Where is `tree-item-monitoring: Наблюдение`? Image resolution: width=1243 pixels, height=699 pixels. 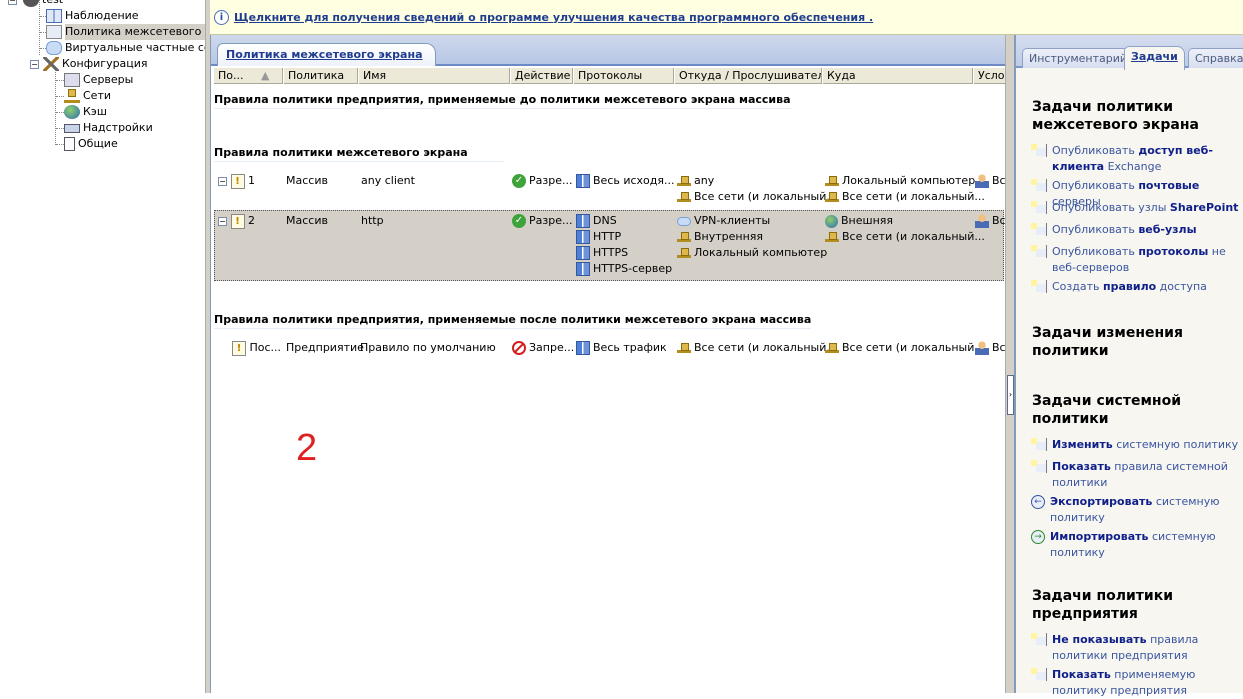
tree-item-monitoring: Наблюдение is located at coordinates (92, 16).